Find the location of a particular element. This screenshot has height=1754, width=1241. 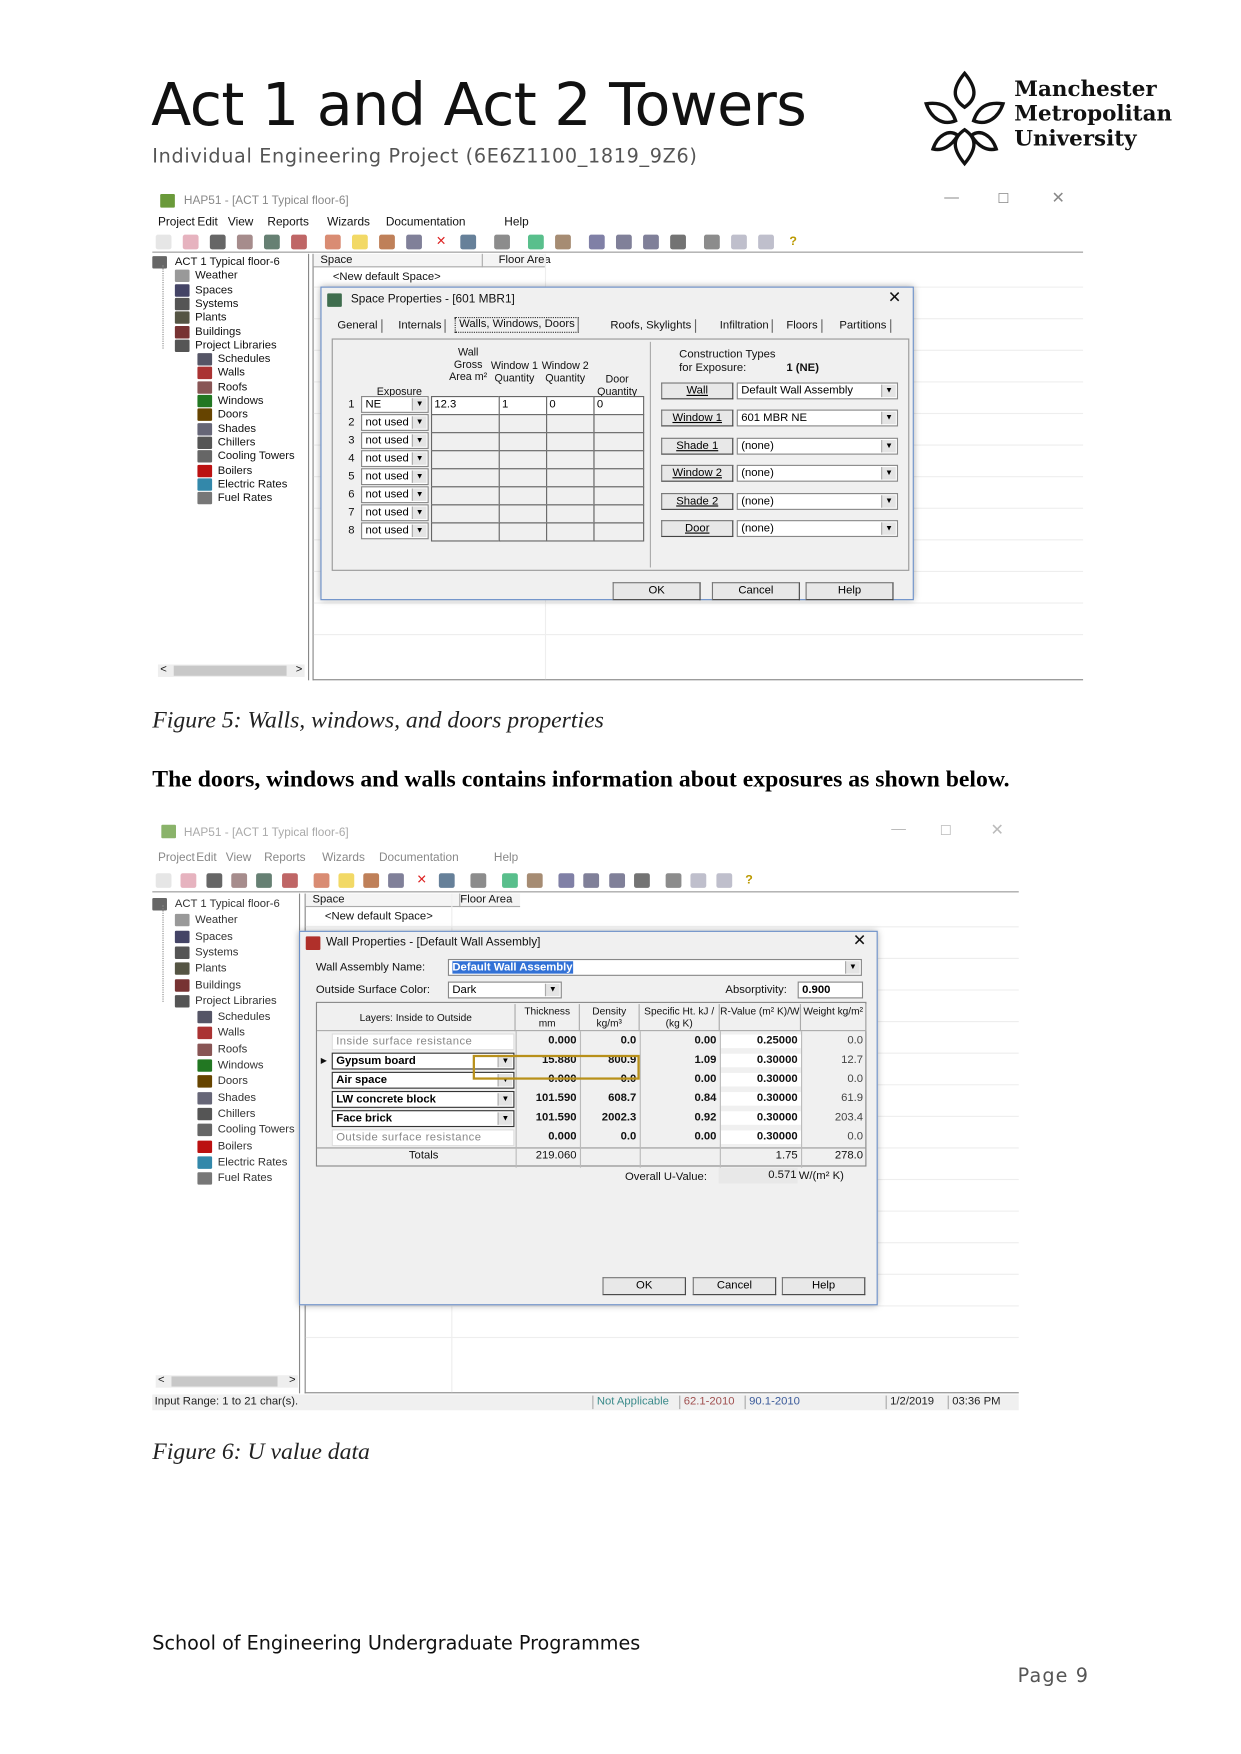

column-space: Space is located at coordinates (336, 261).